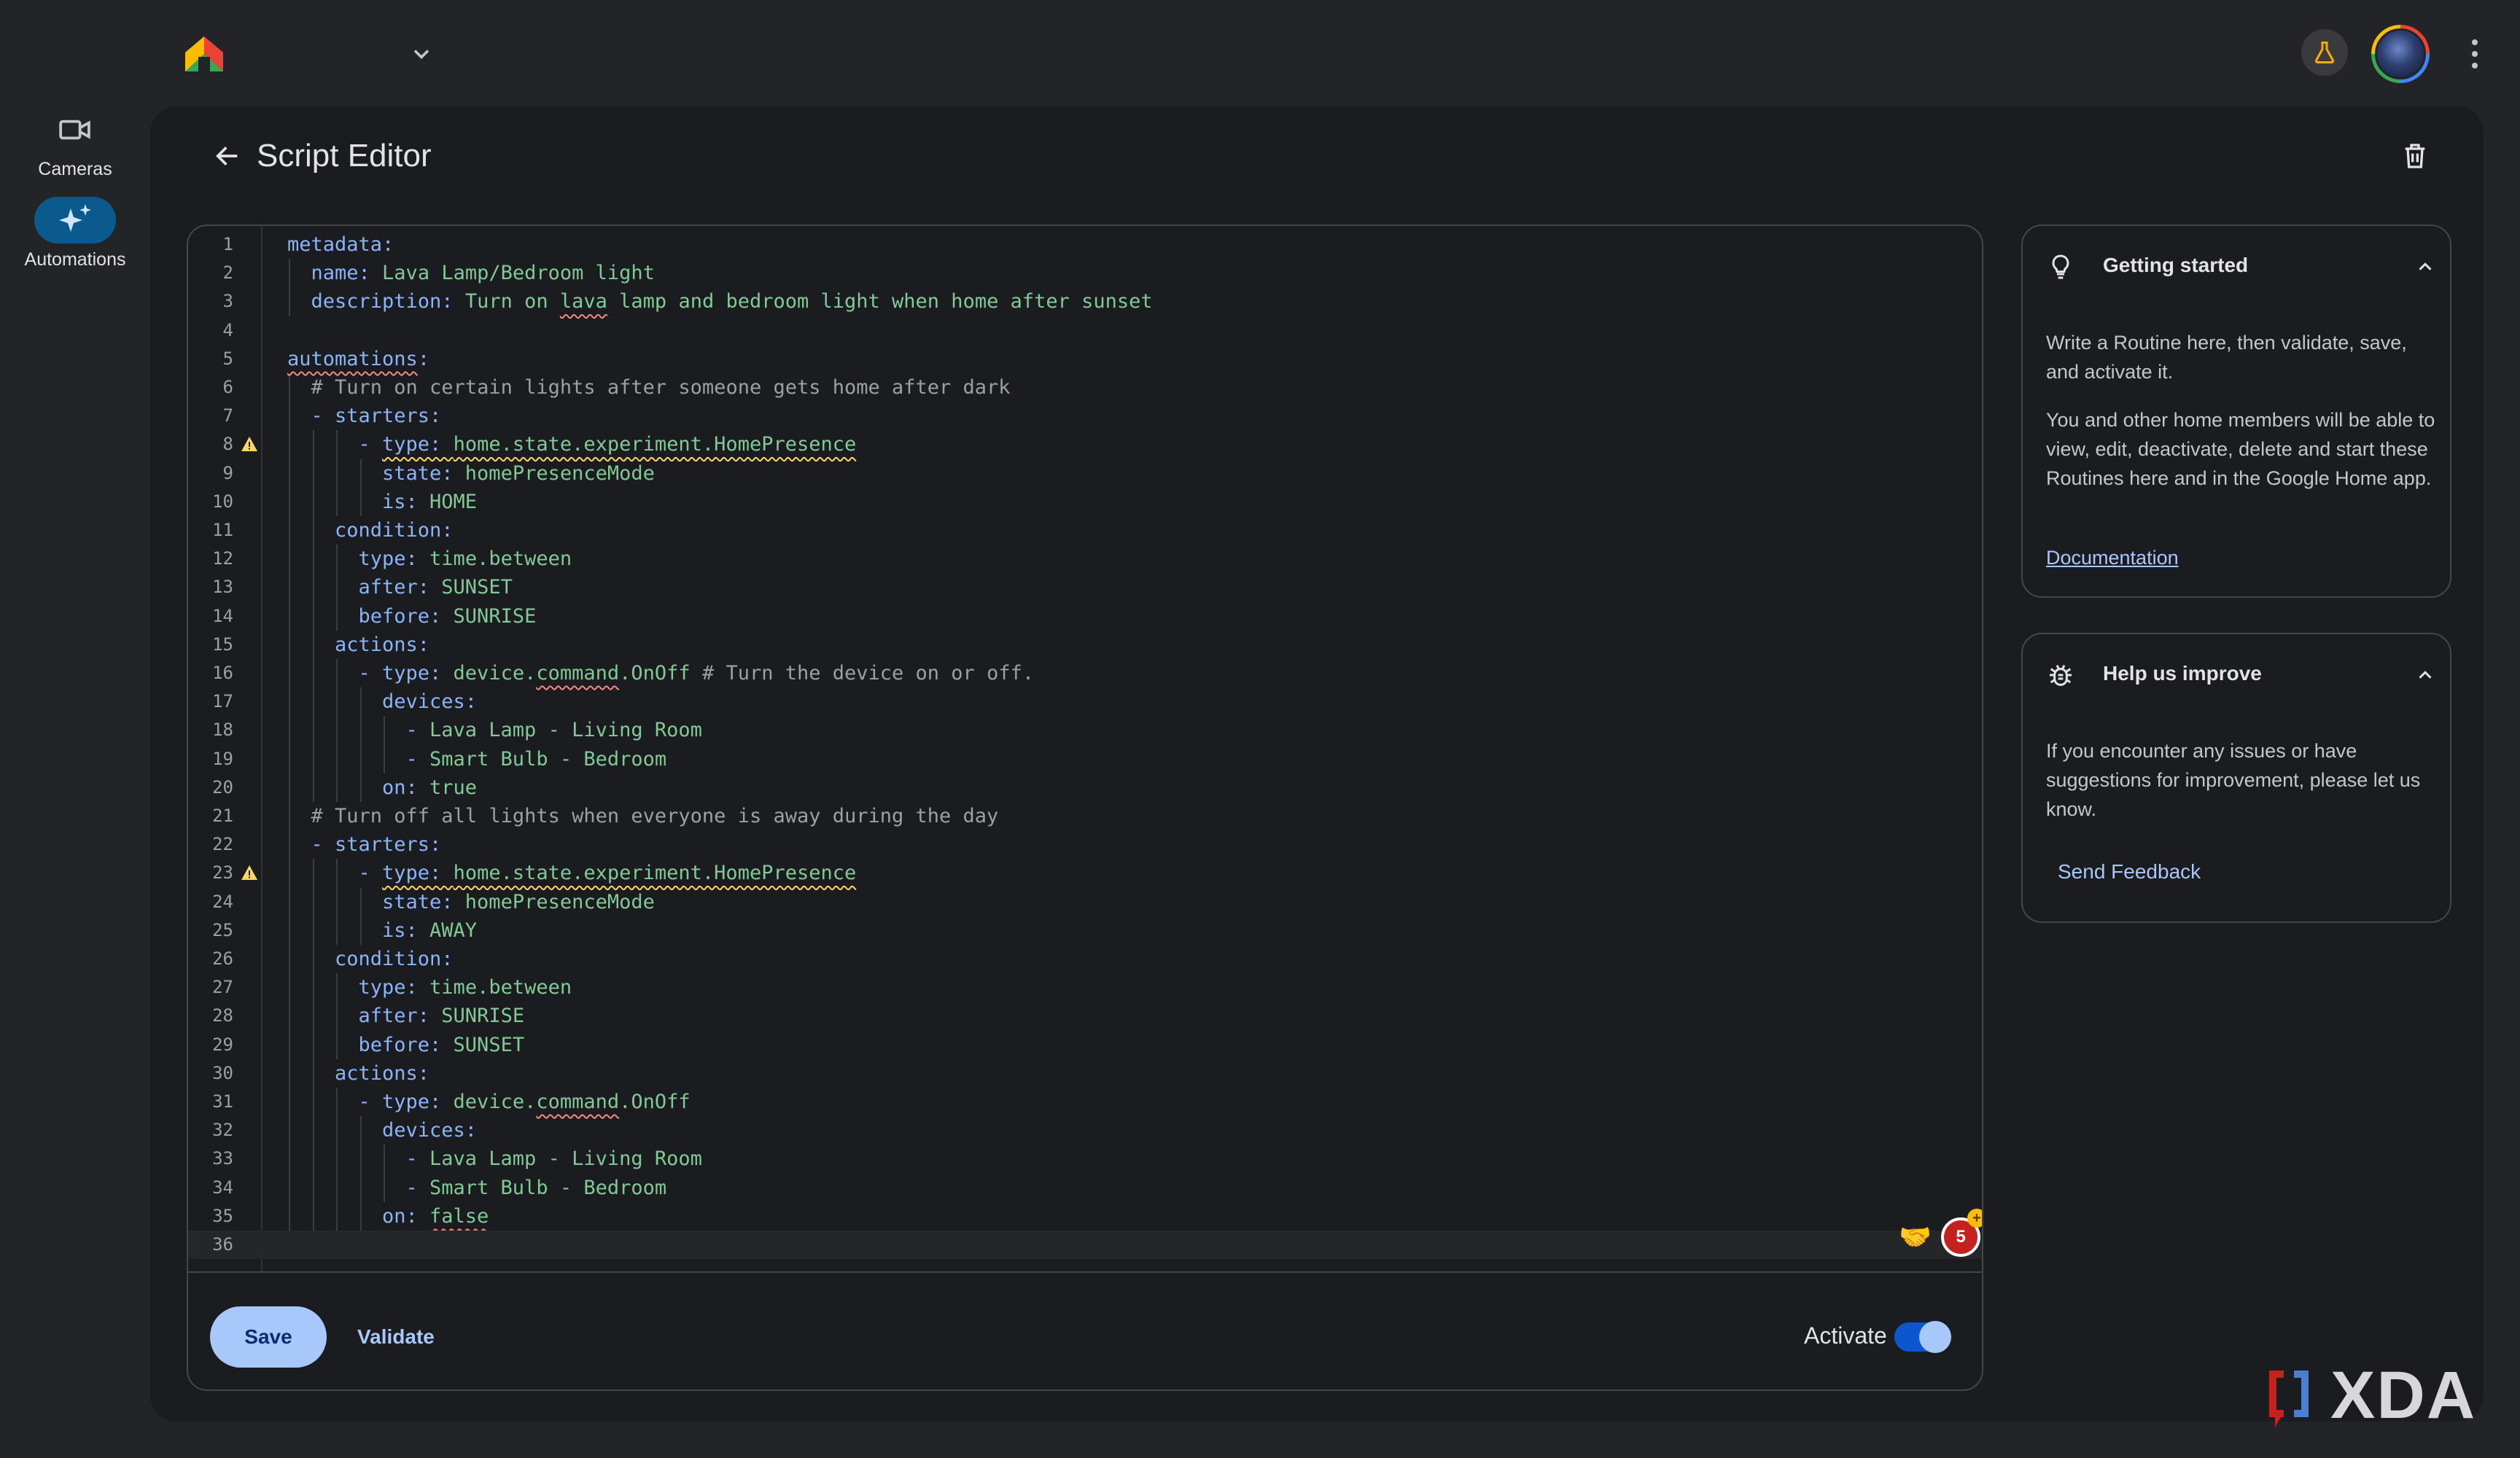 The height and width of the screenshot is (1458, 2520). What do you see at coordinates (1085, 273) in the screenshot?
I see `code-line: 2 name: Lava Lamp/Bedroom light` at bounding box center [1085, 273].